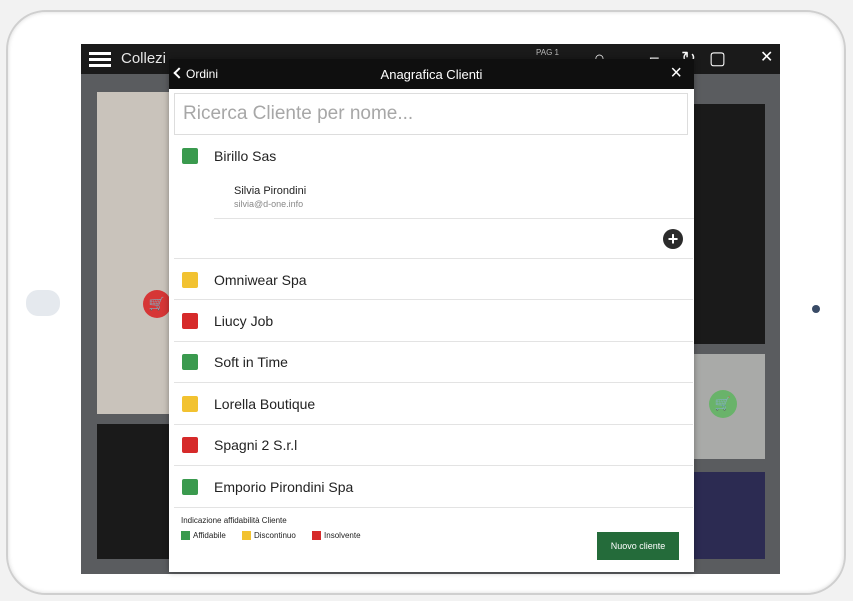 Image resolution: width=853 pixels, height=601 pixels. Describe the element at coordinates (234, 520) in the screenshot. I see `legend-title: Indicazione affidabilità Cliente` at that location.